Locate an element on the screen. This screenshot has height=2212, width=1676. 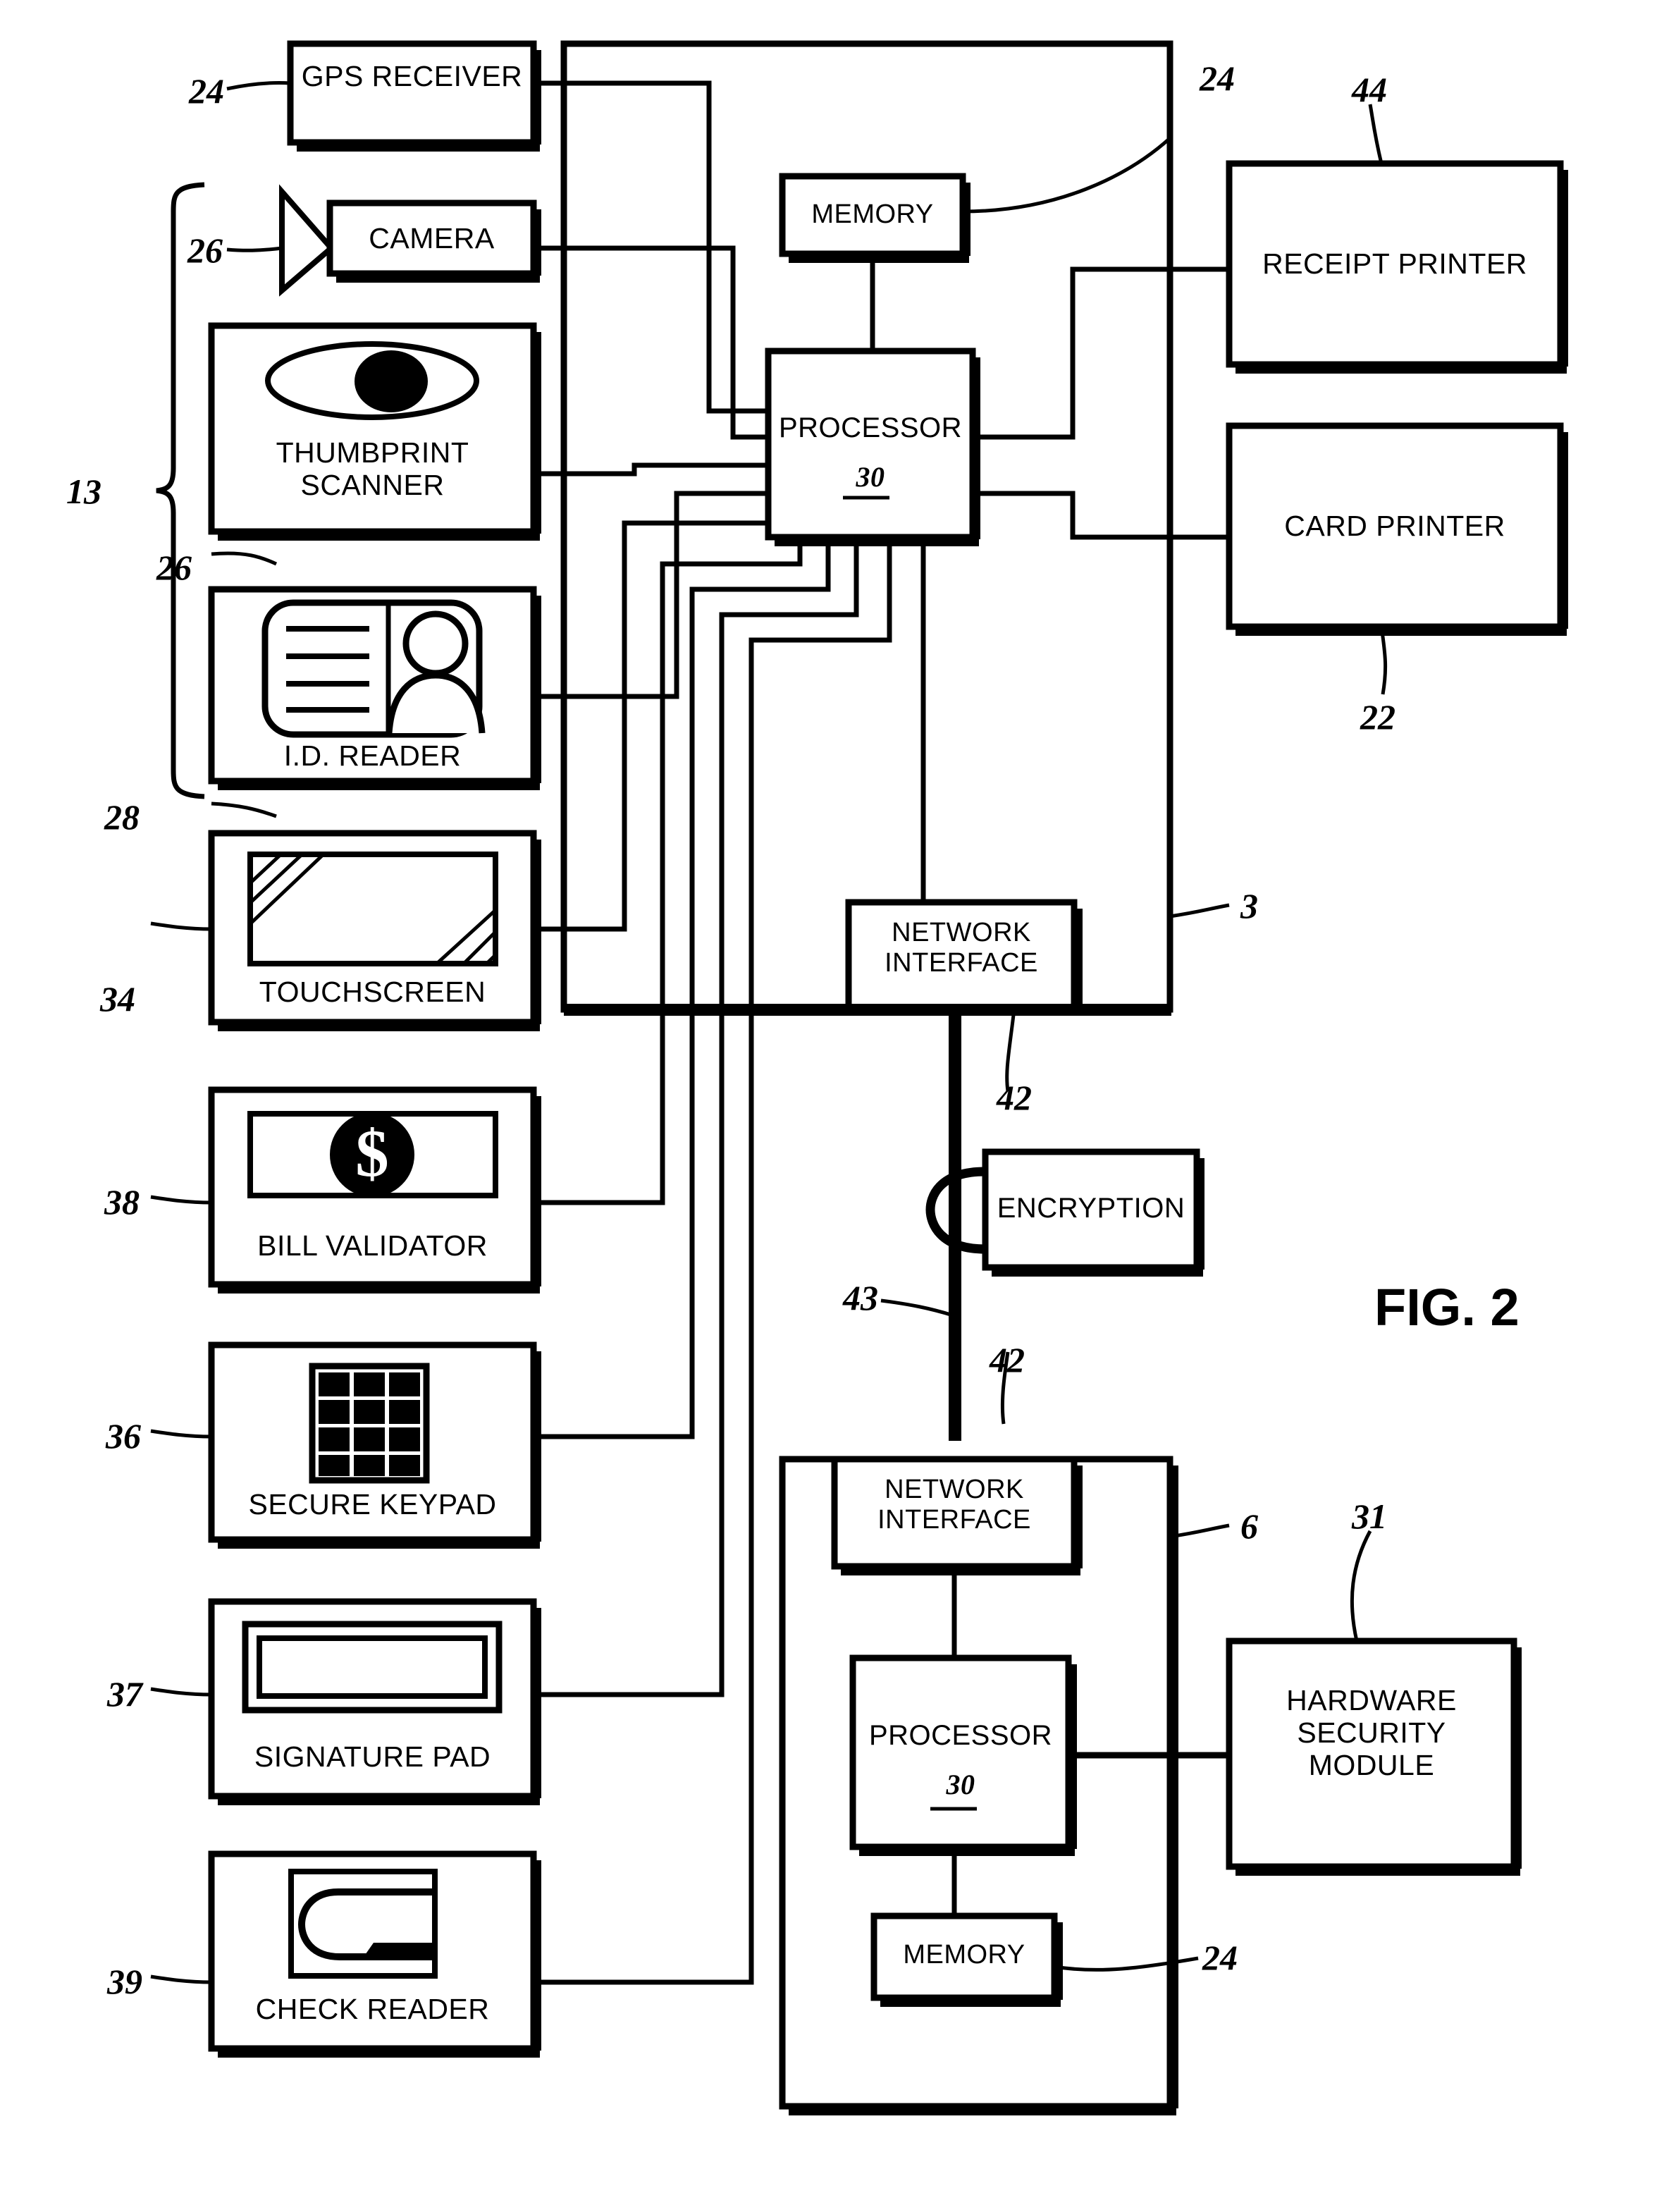
eye-pupil-icon is located at coordinates (392, 381).